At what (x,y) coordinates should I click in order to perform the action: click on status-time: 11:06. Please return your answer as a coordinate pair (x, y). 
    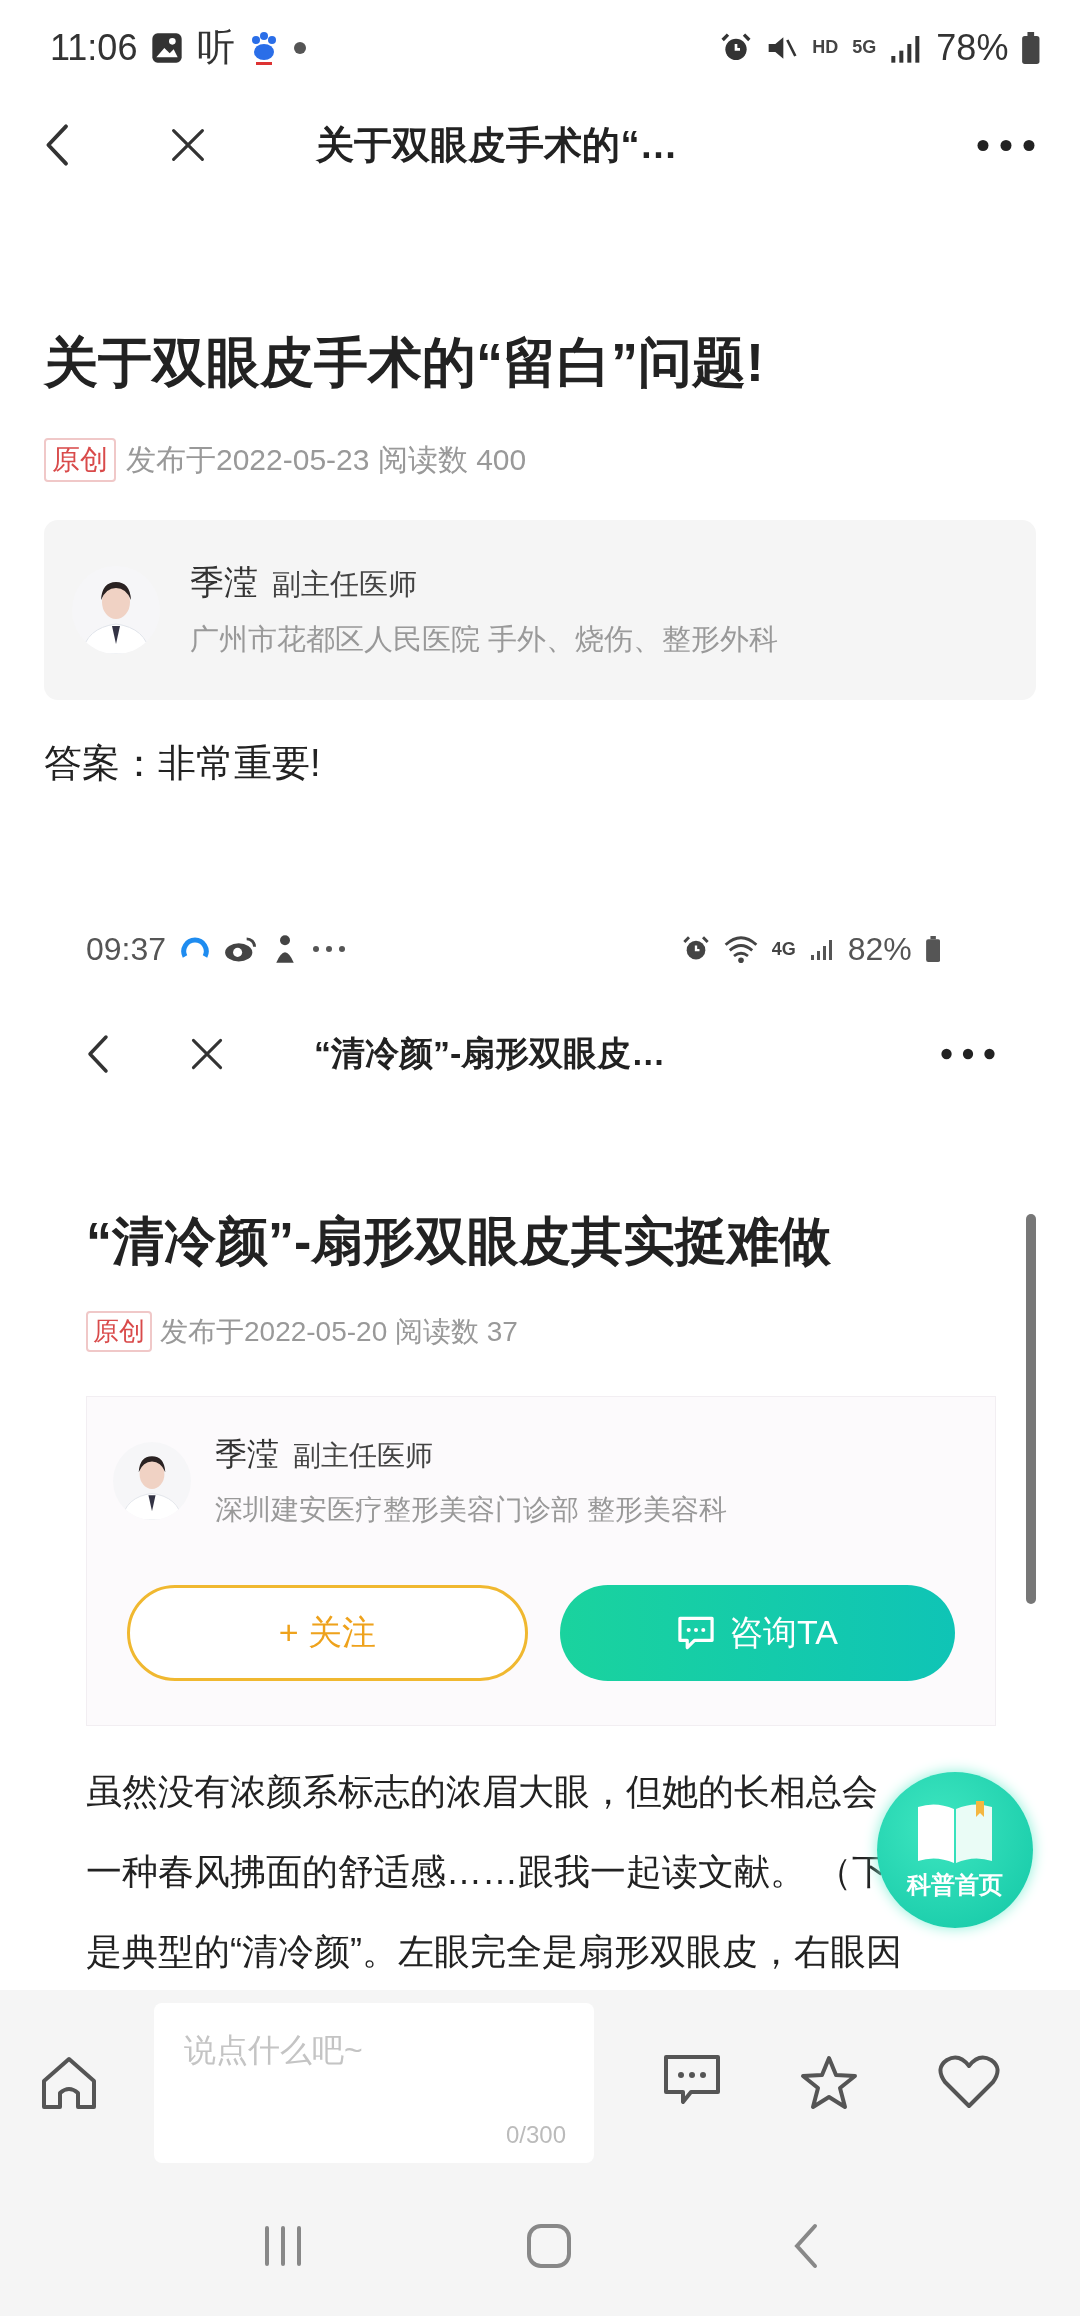
    Looking at the image, I should click on (94, 47).